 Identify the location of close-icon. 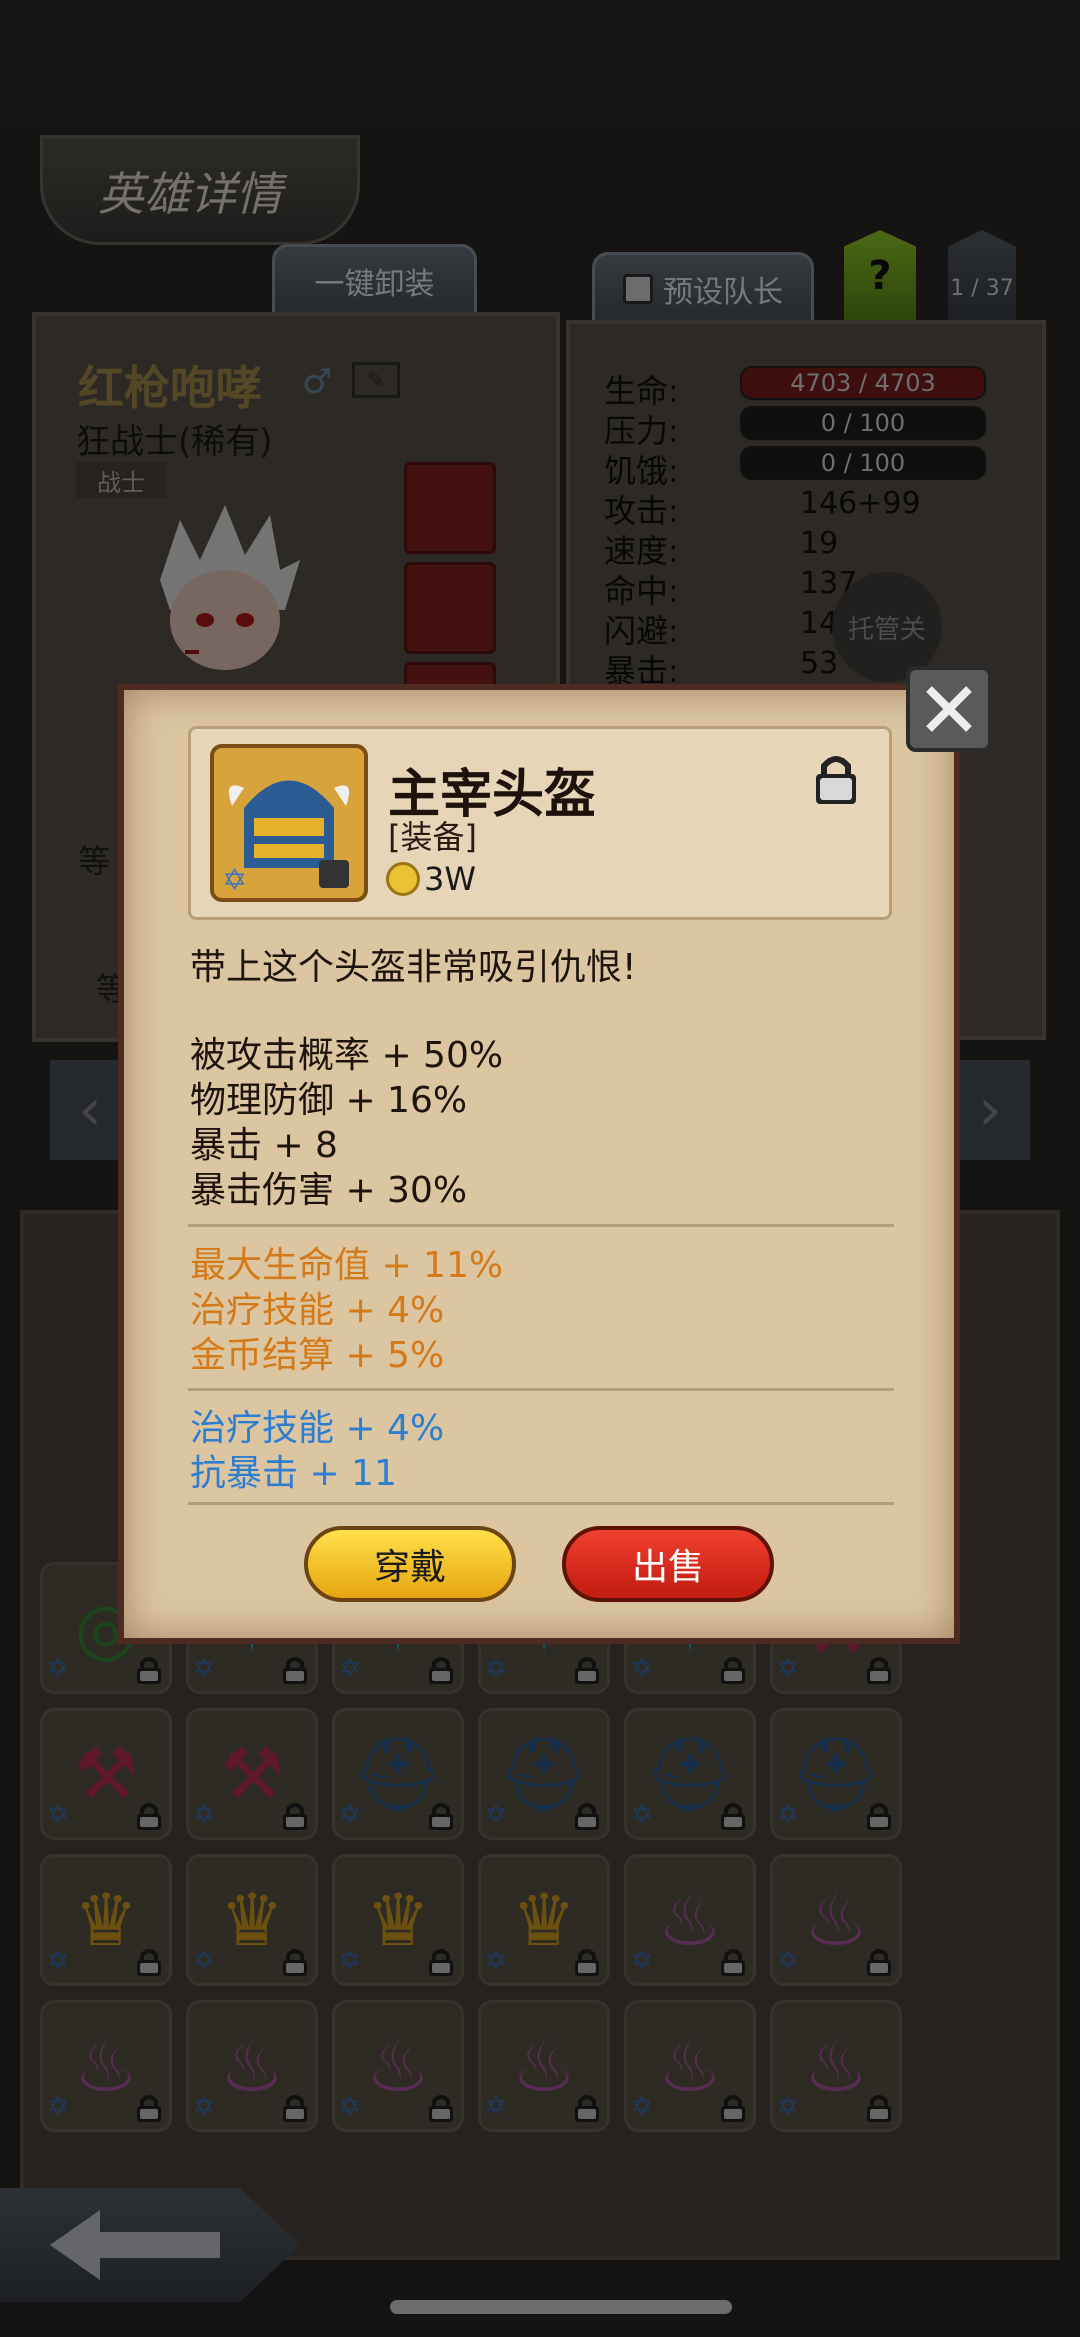
(949, 709).